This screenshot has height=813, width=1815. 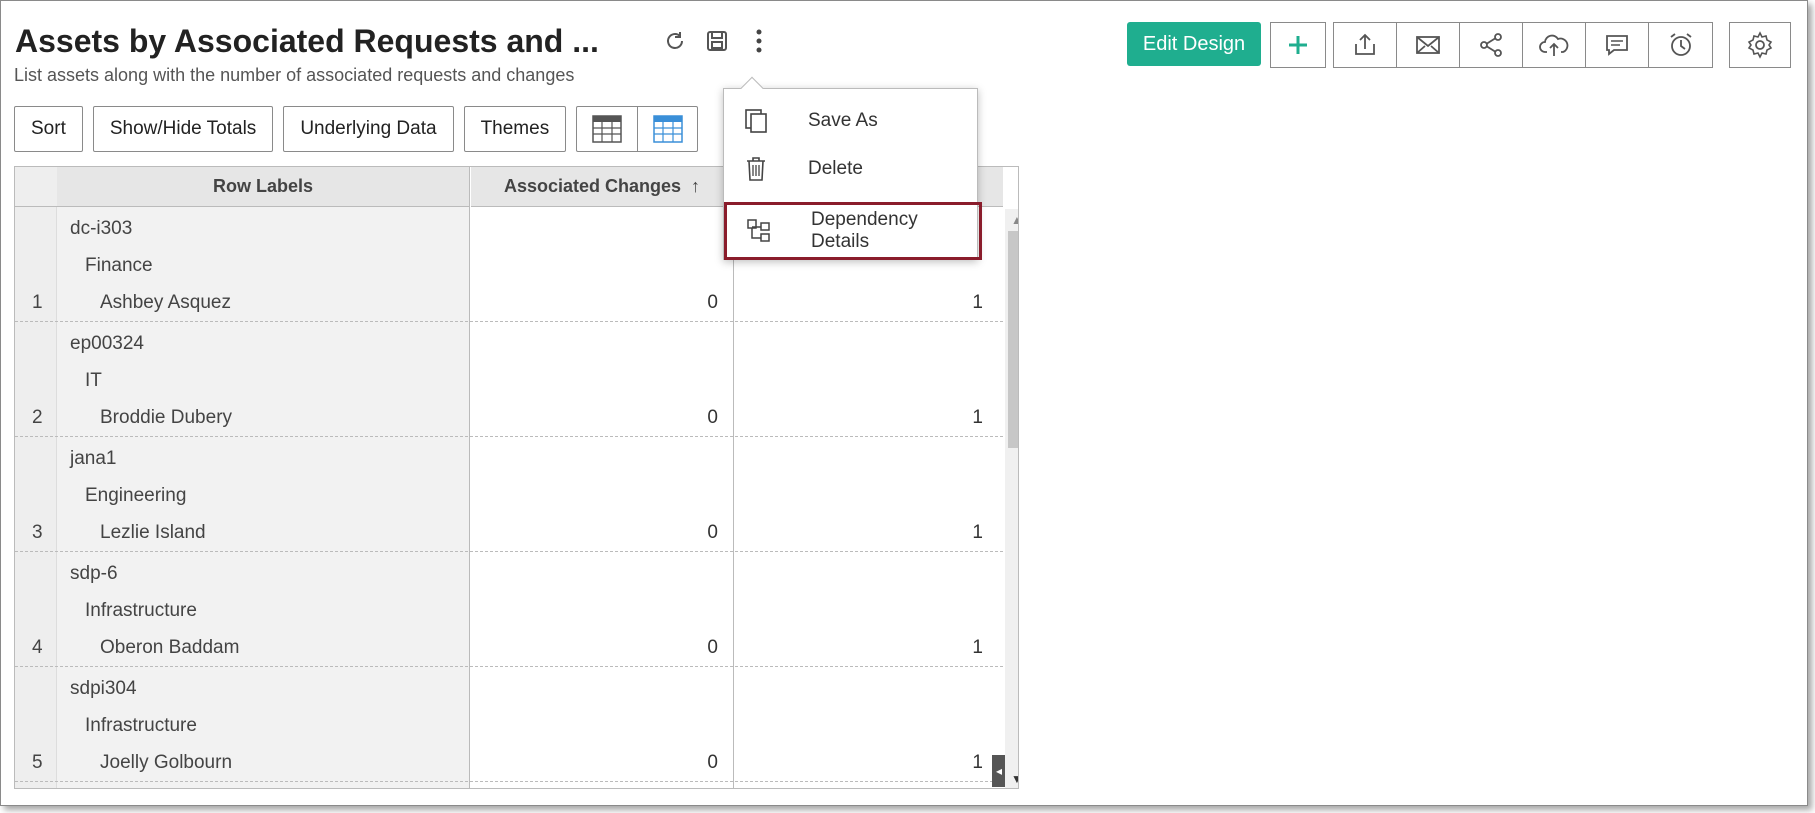 What do you see at coordinates (1194, 44) in the screenshot?
I see `edit-design-button: Edit Design` at bounding box center [1194, 44].